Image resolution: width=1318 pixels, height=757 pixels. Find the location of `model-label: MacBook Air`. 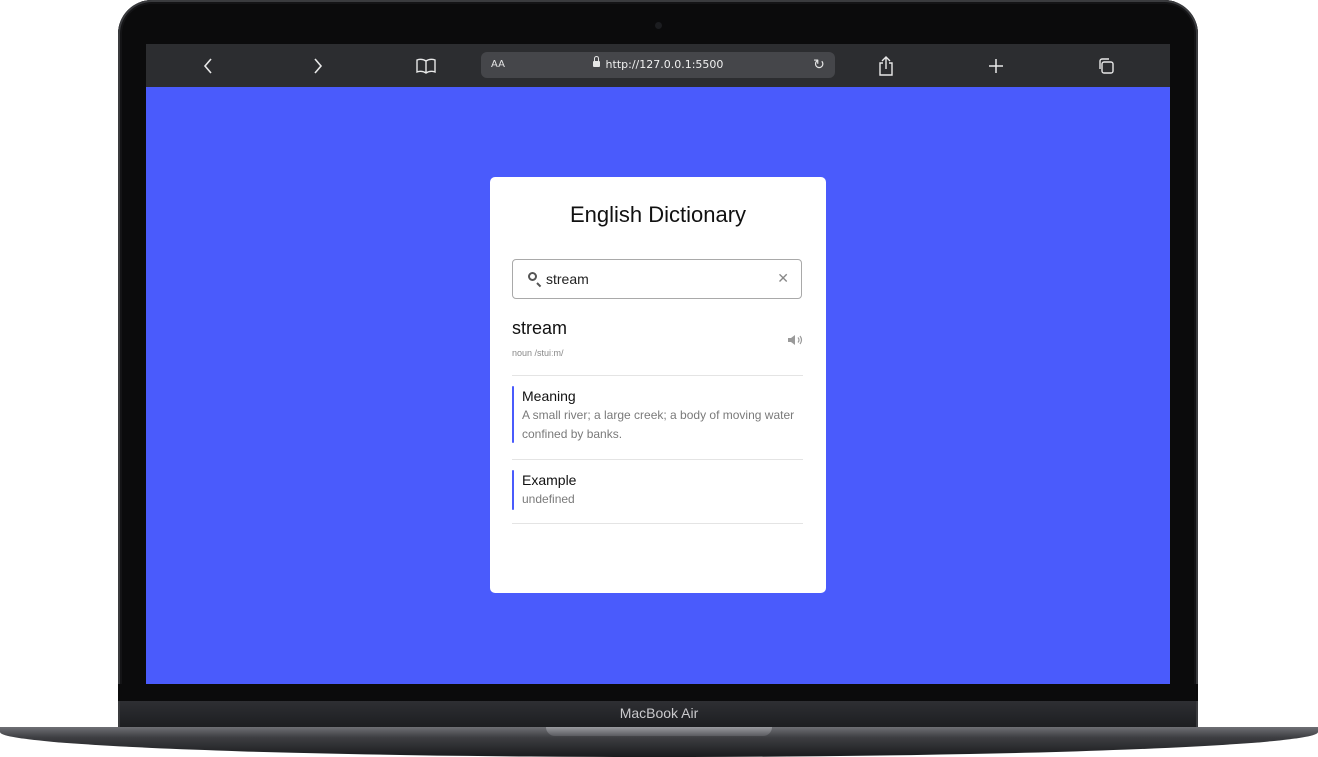

model-label: MacBook Air is located at coordinates (659, 713).